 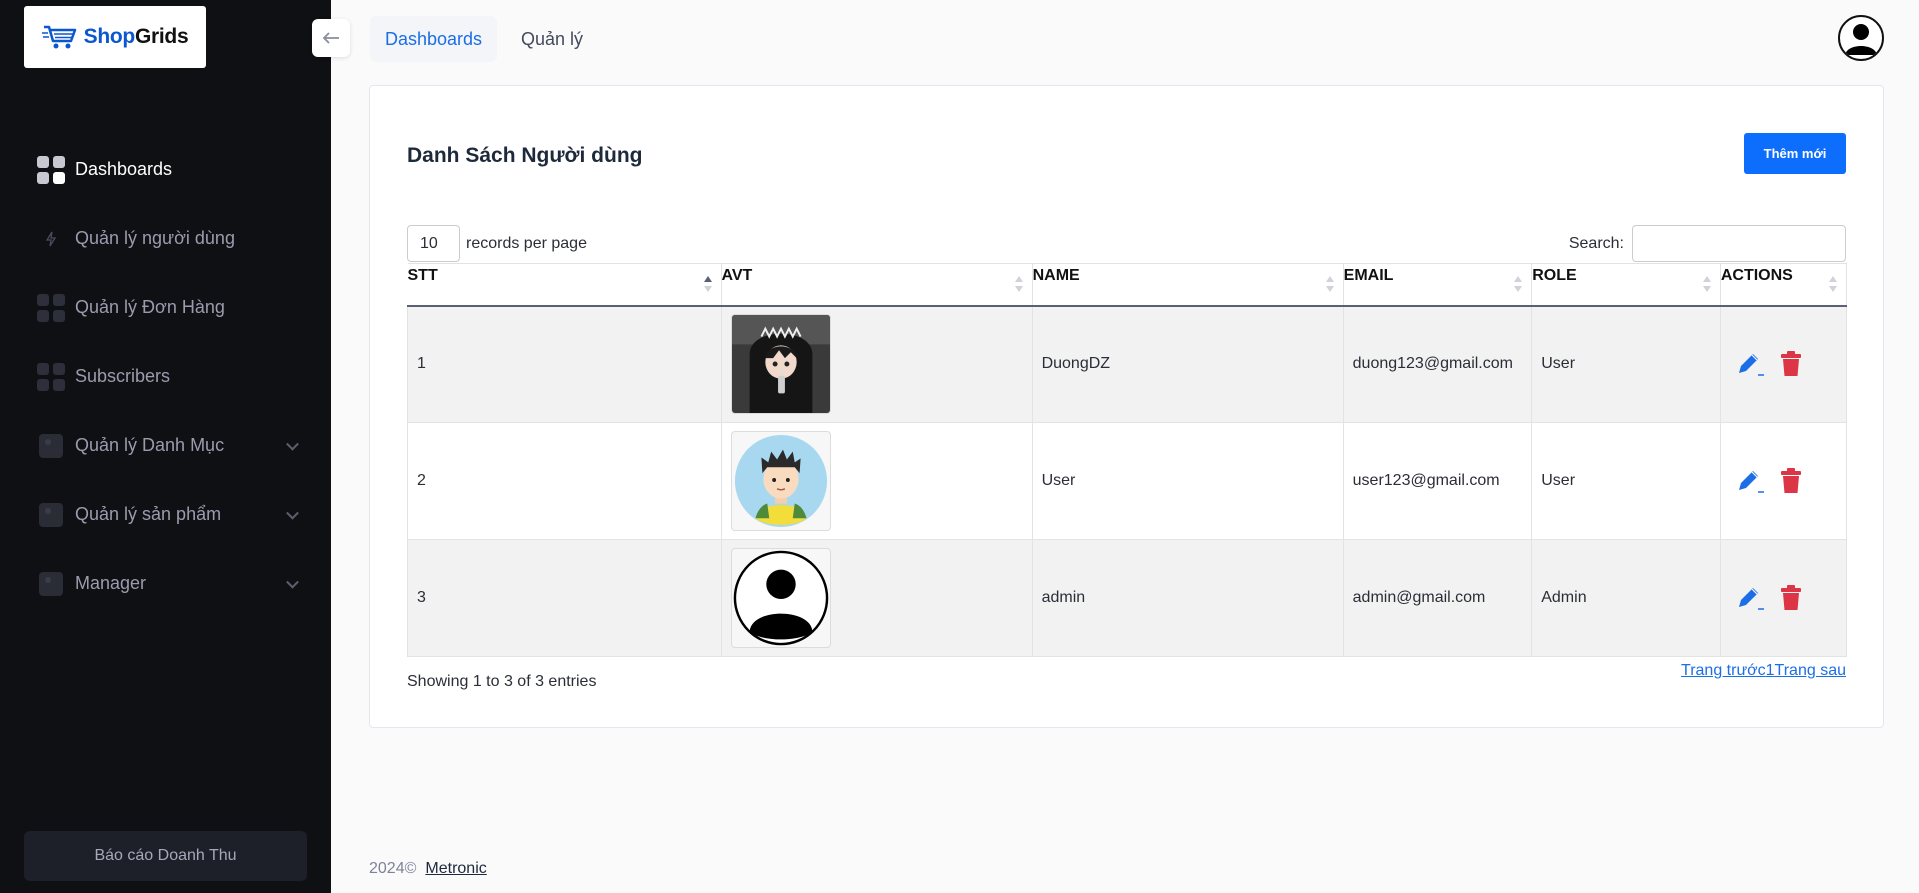 I want to click on footer-link: Metronic, so click(x=455, y=869).